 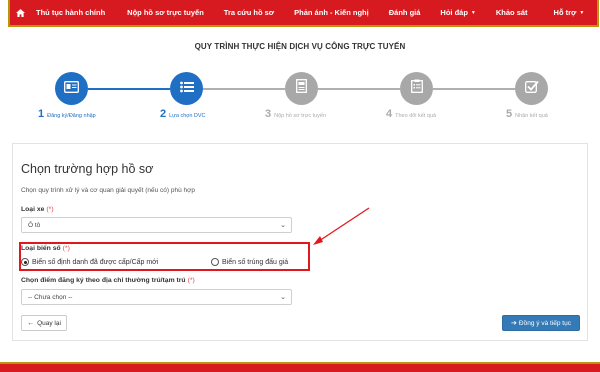 What do you see at coordinates (25, 262) in the screenshot?
I see `radio-checked` at bounding box center [25, 262].